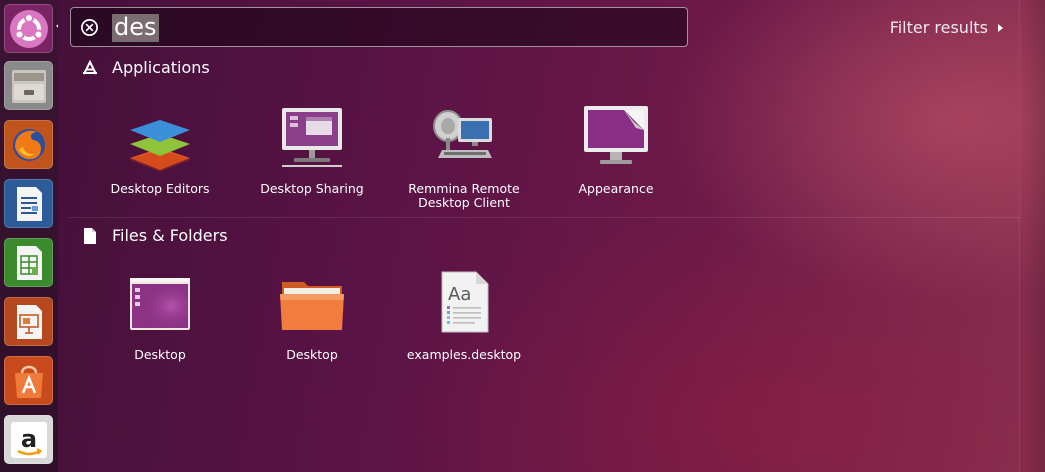  I want to click on impress-icon, so click(29, 321).